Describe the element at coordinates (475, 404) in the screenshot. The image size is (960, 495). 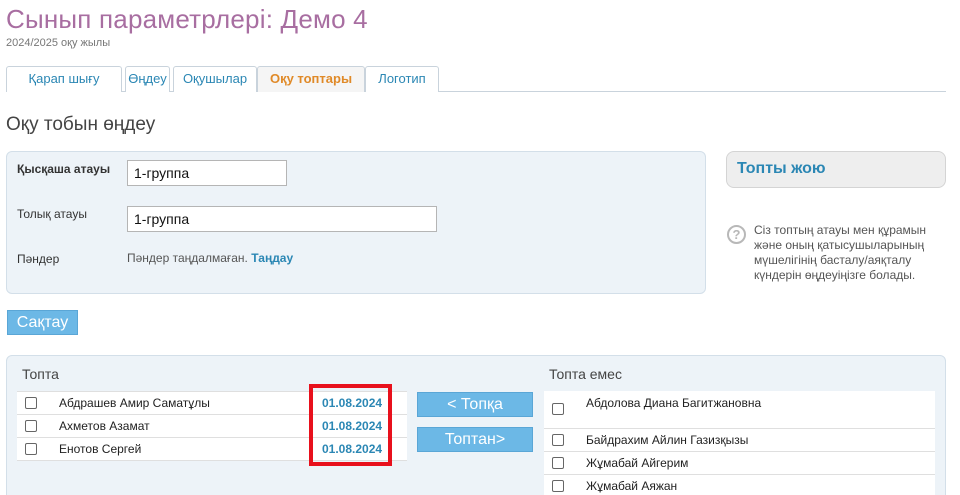
I see `add-to-group-button: < Топқа` at that location.